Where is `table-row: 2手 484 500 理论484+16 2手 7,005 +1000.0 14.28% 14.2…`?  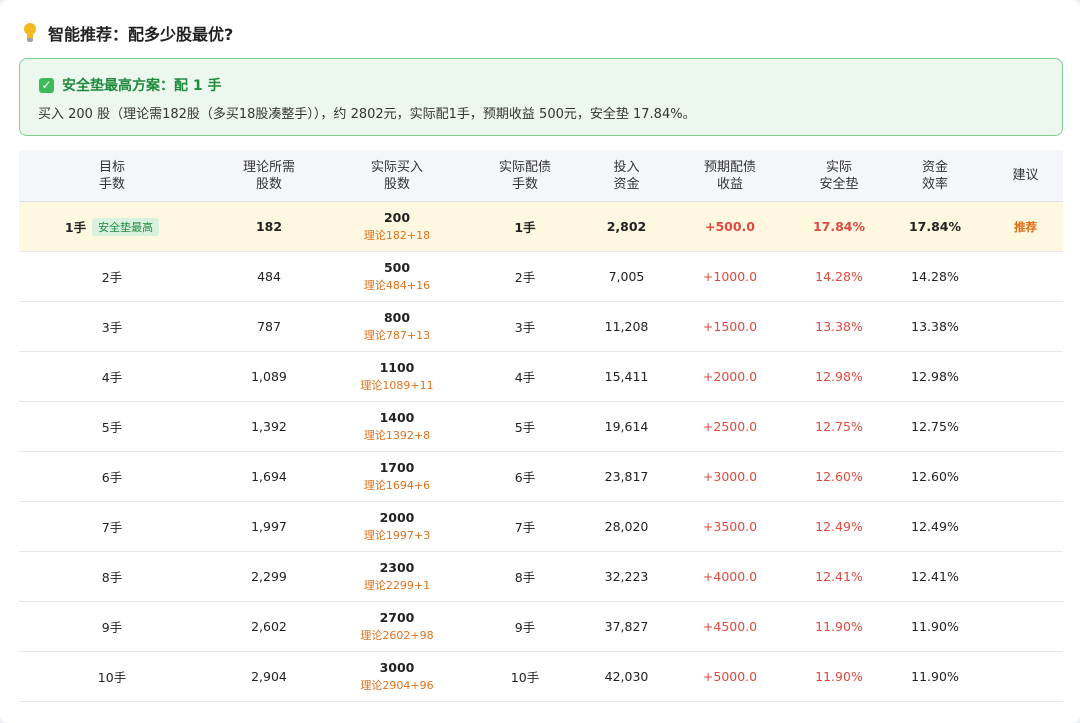
table-row: 2手 484 500 理论484+16 2手 7,005 +1000.0 14.28% 14.2… is located at coordinates (541, 277).